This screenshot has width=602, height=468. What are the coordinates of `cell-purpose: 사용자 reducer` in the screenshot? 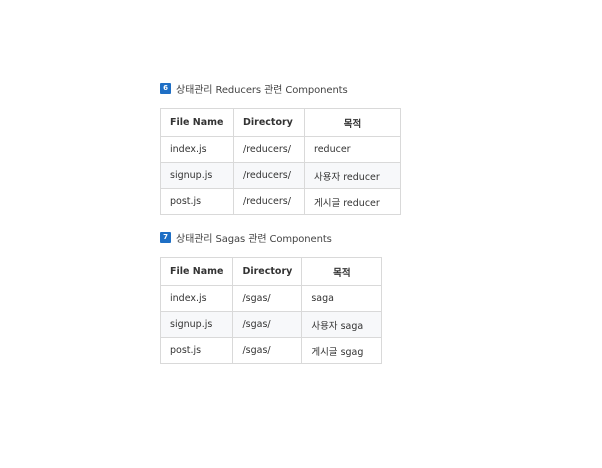 It's located at (352, 175).